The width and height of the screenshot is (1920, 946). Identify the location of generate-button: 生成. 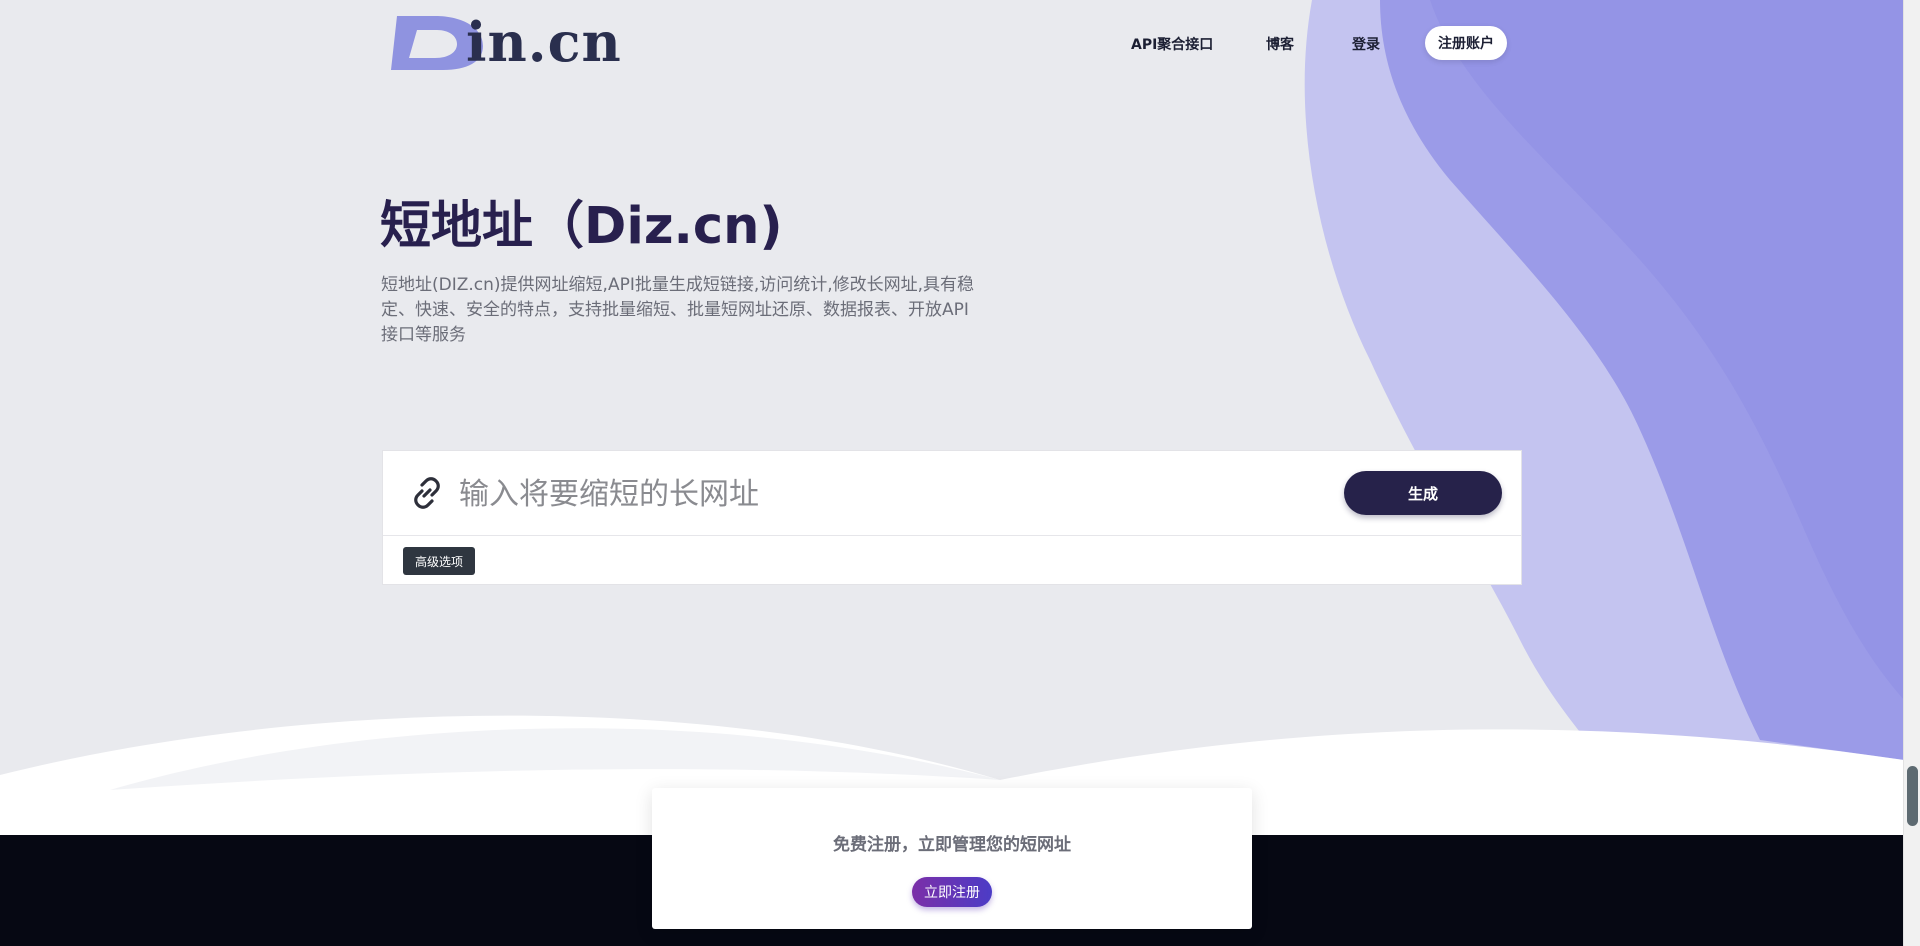
(1423, 493).